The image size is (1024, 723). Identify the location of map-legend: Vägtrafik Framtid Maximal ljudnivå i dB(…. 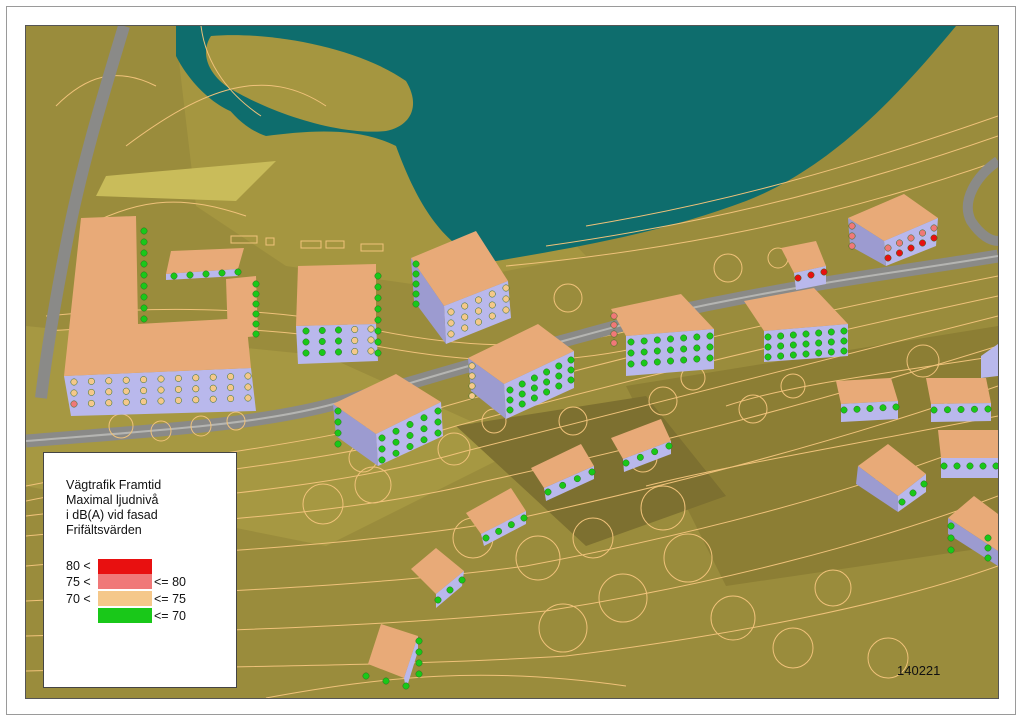
(140, 570).